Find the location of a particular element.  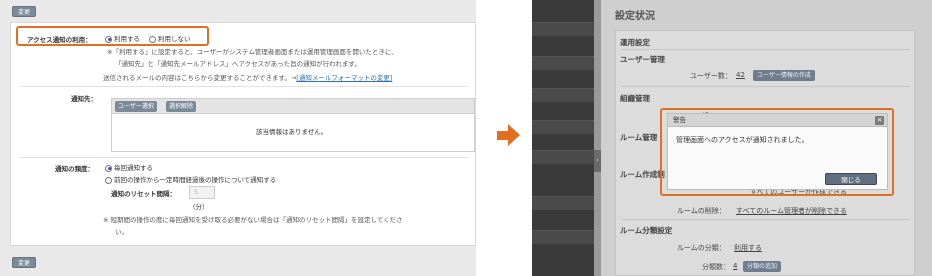

highlight-box-access-notice is located at coordinates (112, 36).